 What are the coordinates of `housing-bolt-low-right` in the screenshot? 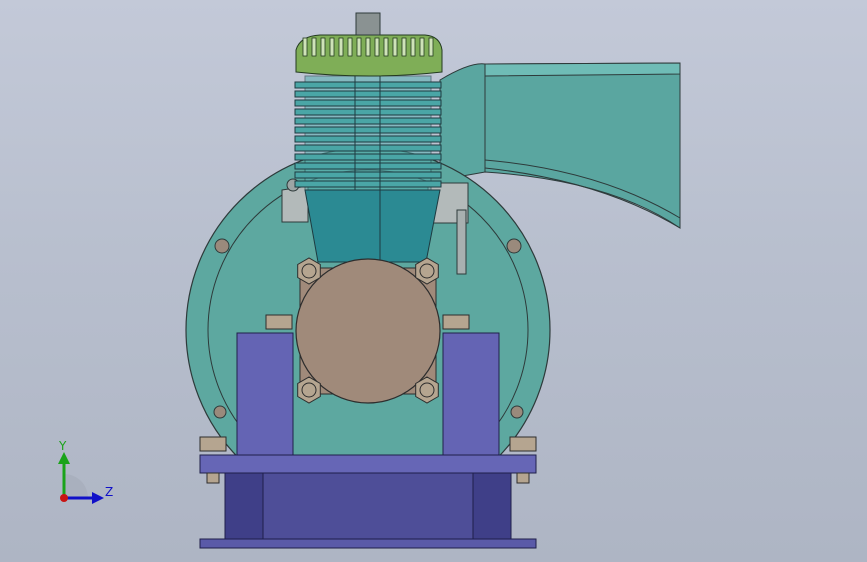 It's located at (517, 412).